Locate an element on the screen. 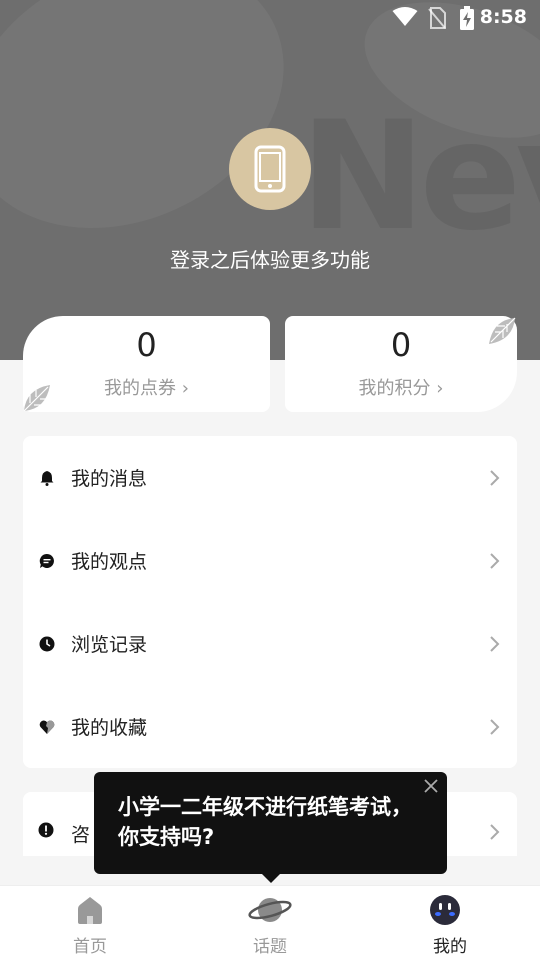 The width and height of the screenshot is (540, 960). nav-label: 我的 is located at coordinates (450, 947).